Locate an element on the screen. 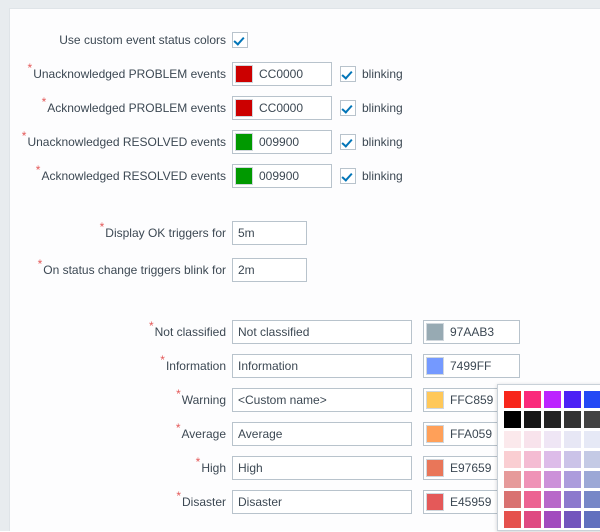 The image size is (600, 532). color-palette-popup is located at coordinates (548, 457).